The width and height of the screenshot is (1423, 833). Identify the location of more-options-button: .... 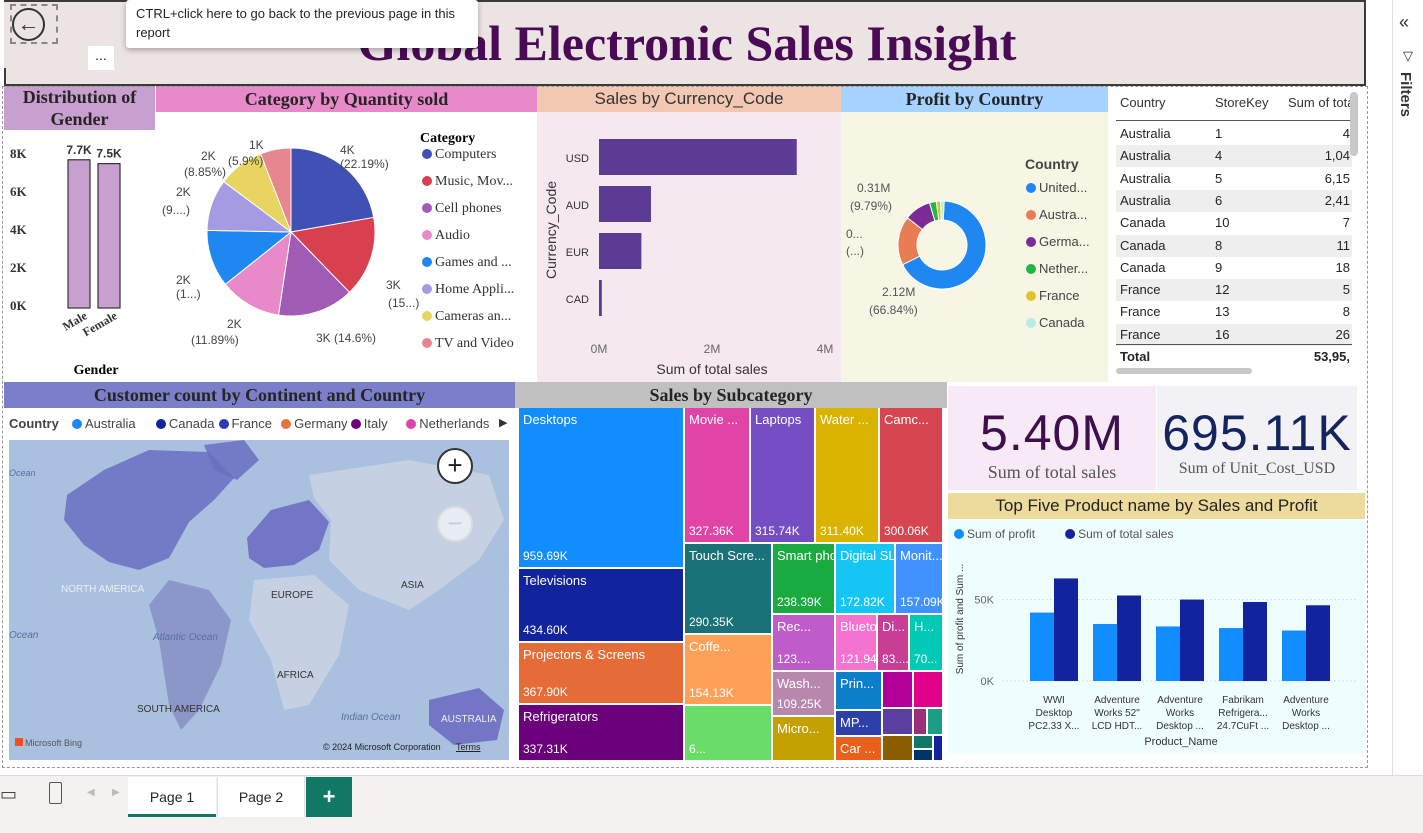
(101, 58).